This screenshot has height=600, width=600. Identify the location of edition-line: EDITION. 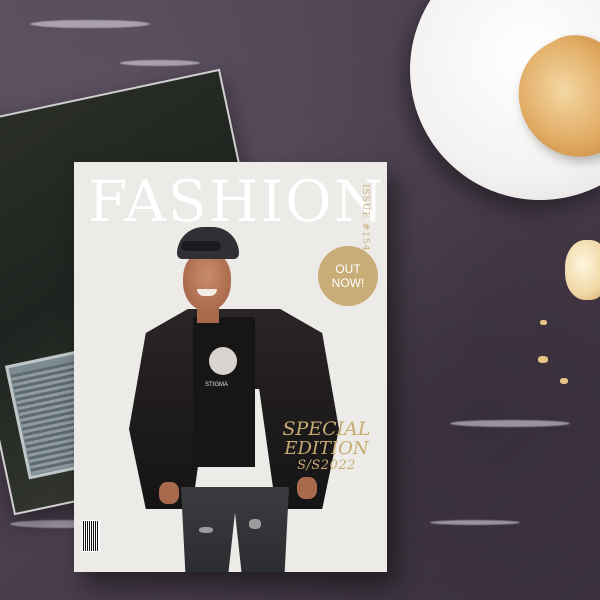
(326, 448).